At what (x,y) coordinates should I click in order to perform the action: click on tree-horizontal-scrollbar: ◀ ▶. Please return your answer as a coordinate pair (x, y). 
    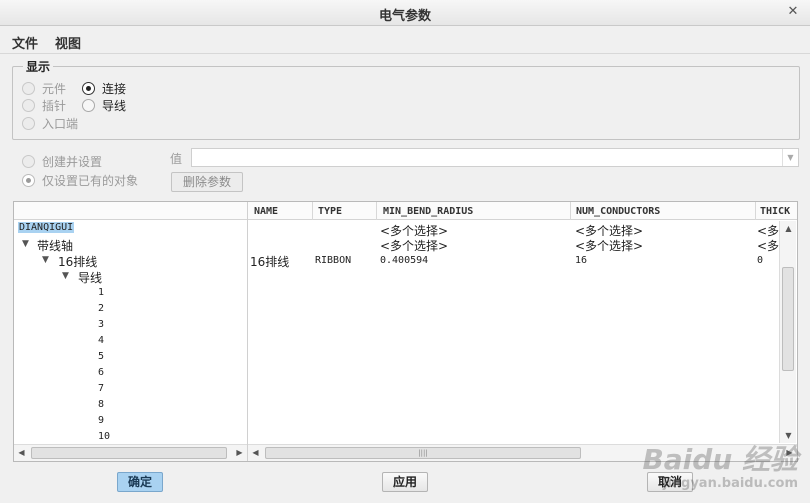
    Looking at the image, I should click on (130, 452).